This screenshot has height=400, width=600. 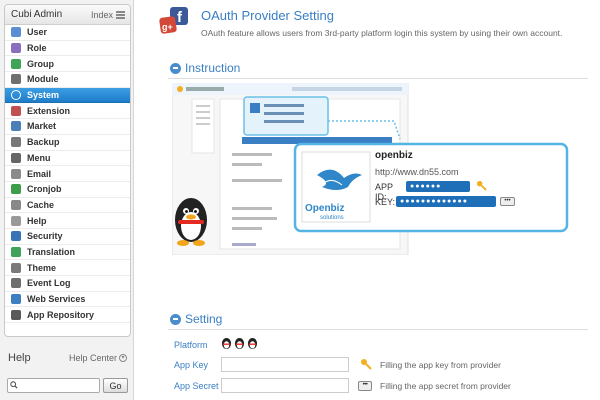 What do you see at coordinates (67, 143) in the screenshot?
I see `sidebar-item-backup: Backup` at bounding box center [67, 143].